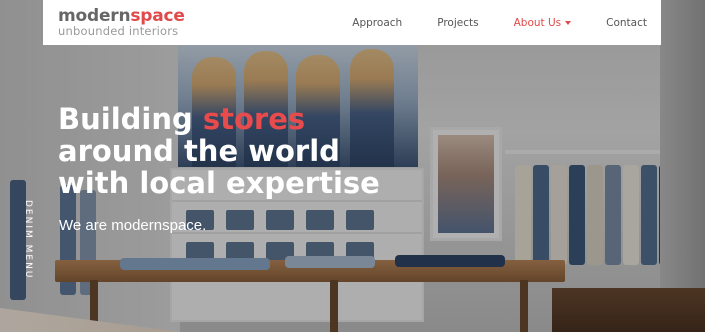 This screenshot has width=705, height=332. Describe the element at coordinates (157, 16) in the screenshot. I see `logo-text-space: space` at that location.